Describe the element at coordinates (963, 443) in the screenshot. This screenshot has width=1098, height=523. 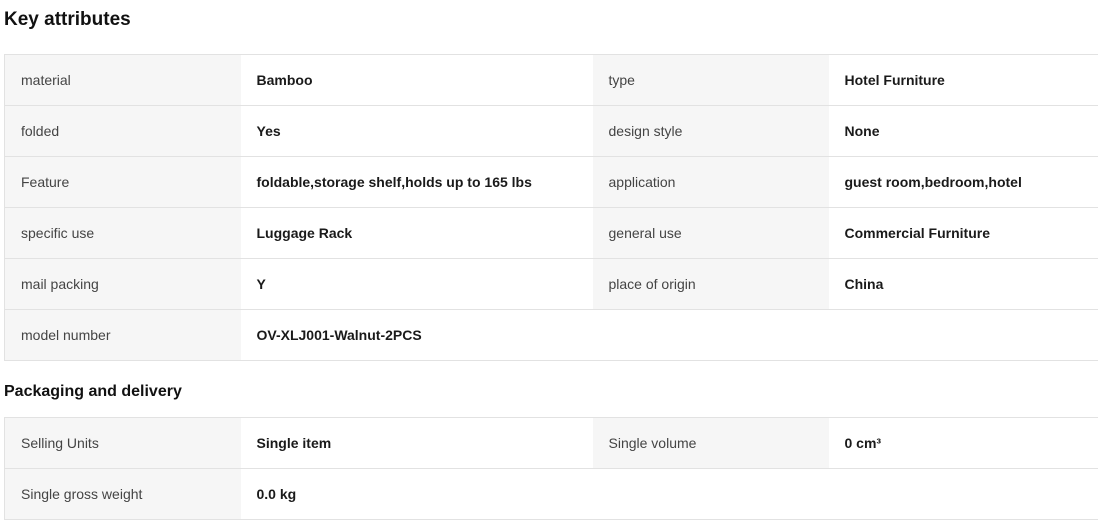
I see `attribute-value: 0 cm³` at that location.